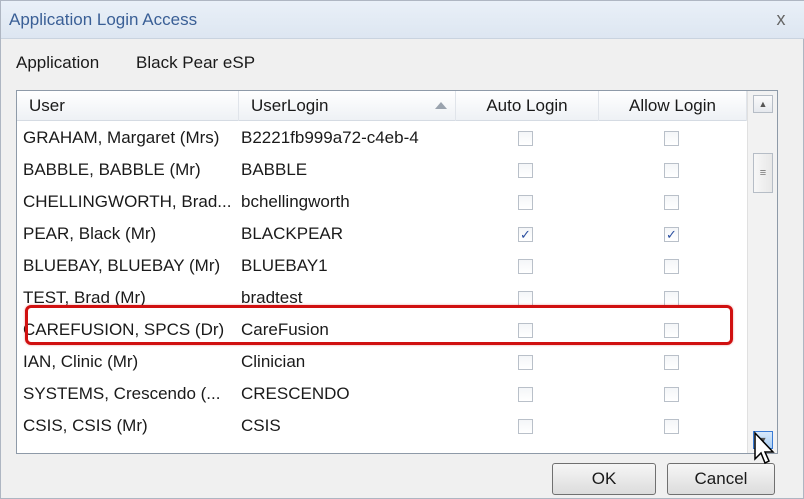  Describe the element at coordinates (284, 265) in the screenshot. I see `userlogin-cell: BLUEBAY1` at that location.